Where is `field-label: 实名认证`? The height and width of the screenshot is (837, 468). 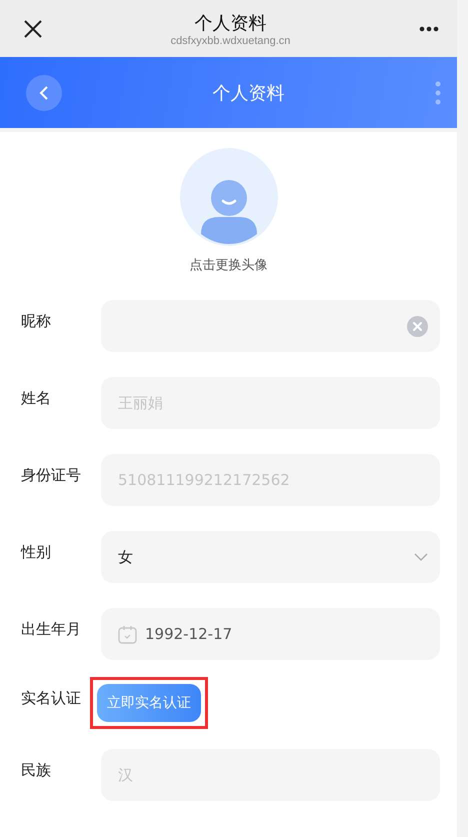
field-label: 实名认证 is located at coordinates (51, 698).